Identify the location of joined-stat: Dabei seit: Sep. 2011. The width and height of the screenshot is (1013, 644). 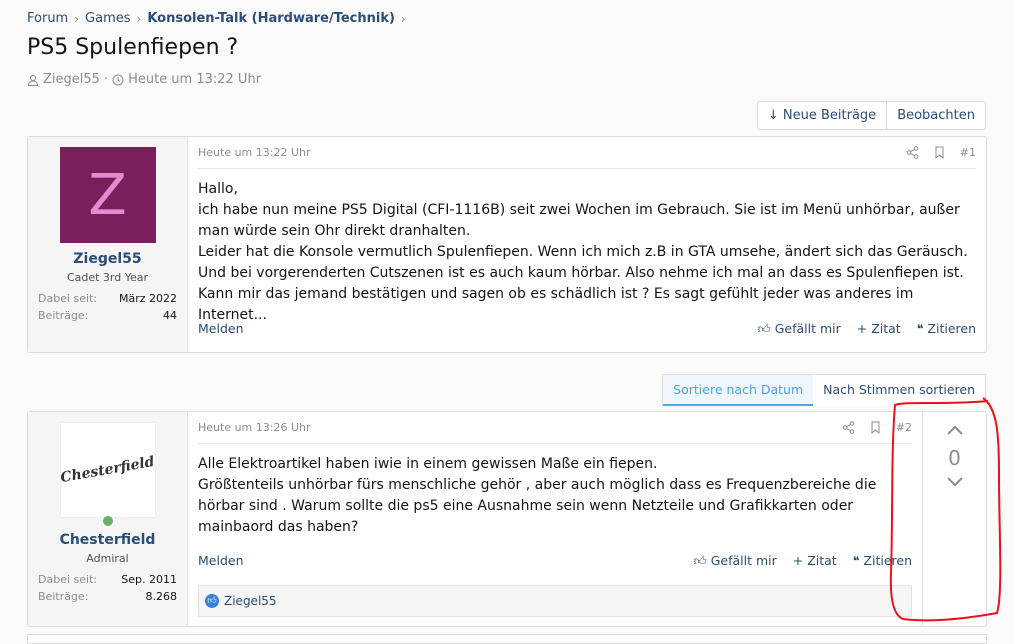
(107, 579).